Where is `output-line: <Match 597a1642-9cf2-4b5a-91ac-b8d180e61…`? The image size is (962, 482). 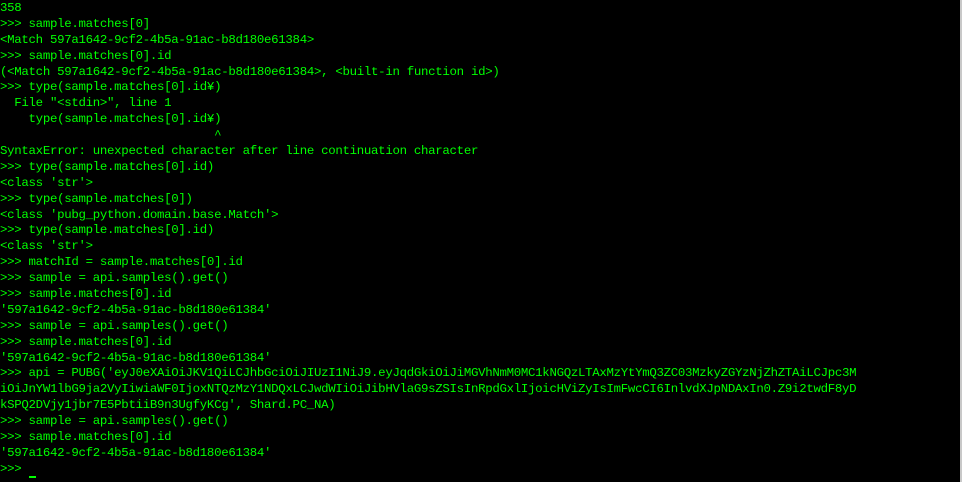 output-line: <Match 597a1642-9cf2-4b5a-91ac-b8d180e61… is located at coordinates (157, 39).